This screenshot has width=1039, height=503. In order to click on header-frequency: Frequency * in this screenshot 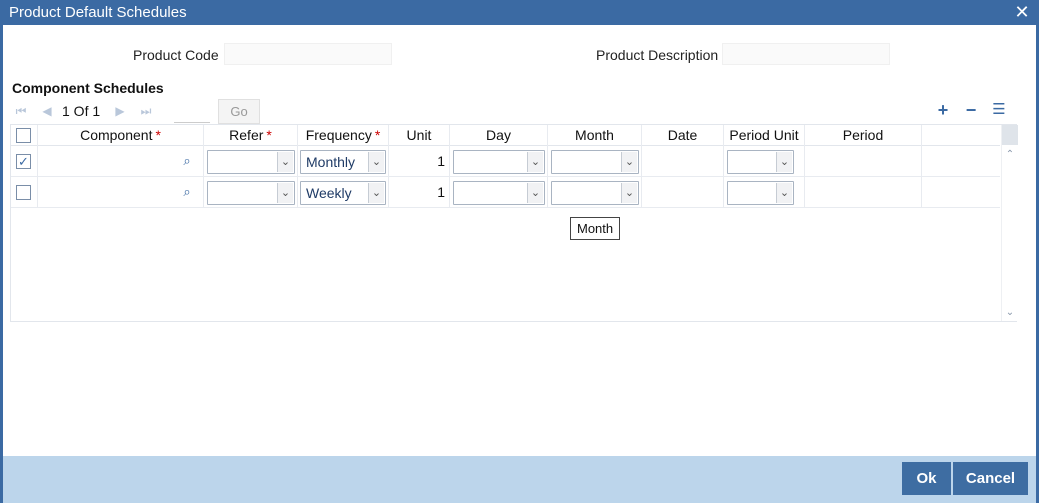, I will do `click(343, 135)`.